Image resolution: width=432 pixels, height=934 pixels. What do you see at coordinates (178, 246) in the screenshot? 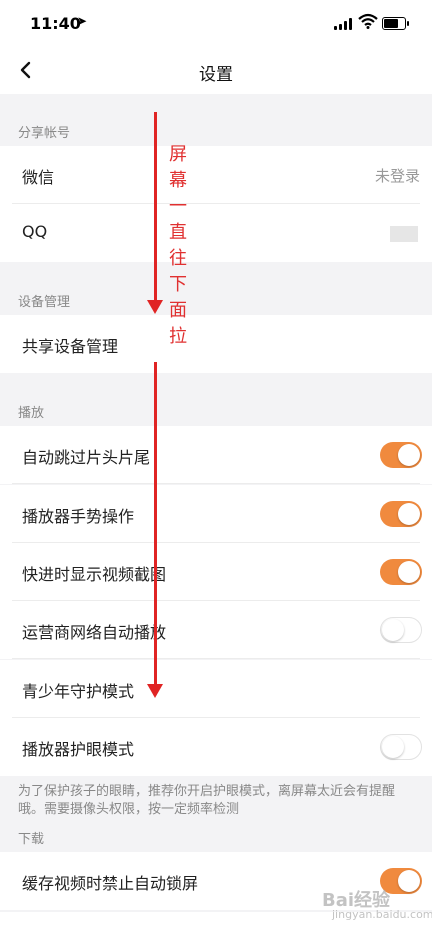
I see `annotation-text: 屏幕一直往下面拉` at bounding box center [178, 246].